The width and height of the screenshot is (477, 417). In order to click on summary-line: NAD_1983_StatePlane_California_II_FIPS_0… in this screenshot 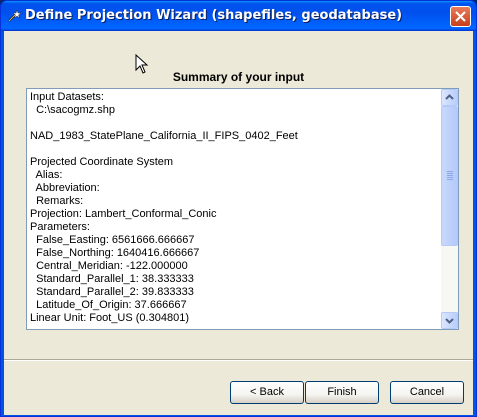, I will do `click(164, 136)`.